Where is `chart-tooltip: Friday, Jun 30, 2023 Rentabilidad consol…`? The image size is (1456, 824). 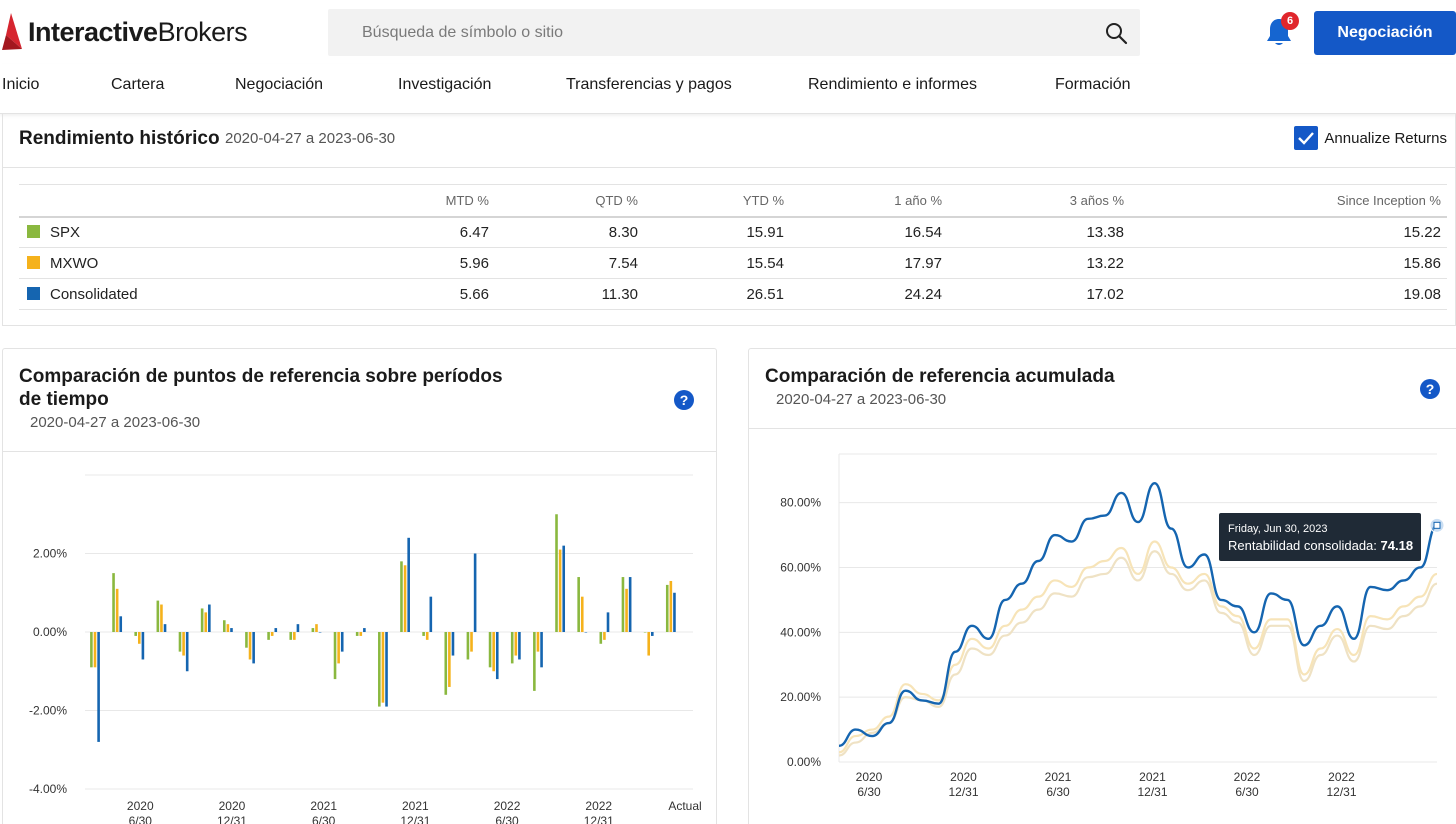
chart-tooltip: Friday, Jun 30, 2023 Rentabilidad consol… is located at coordinates (1320, 537).